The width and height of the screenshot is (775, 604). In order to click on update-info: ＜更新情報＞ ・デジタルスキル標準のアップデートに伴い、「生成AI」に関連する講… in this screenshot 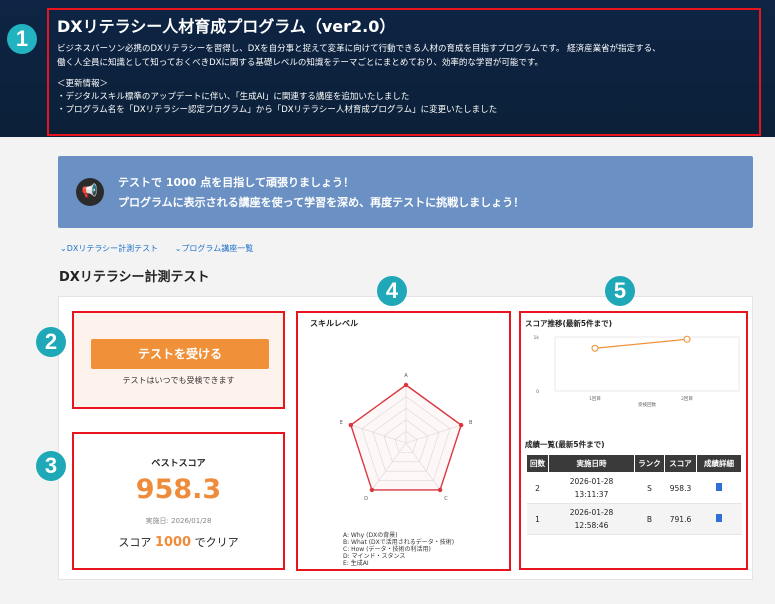, I will do `click(277, 97)`.